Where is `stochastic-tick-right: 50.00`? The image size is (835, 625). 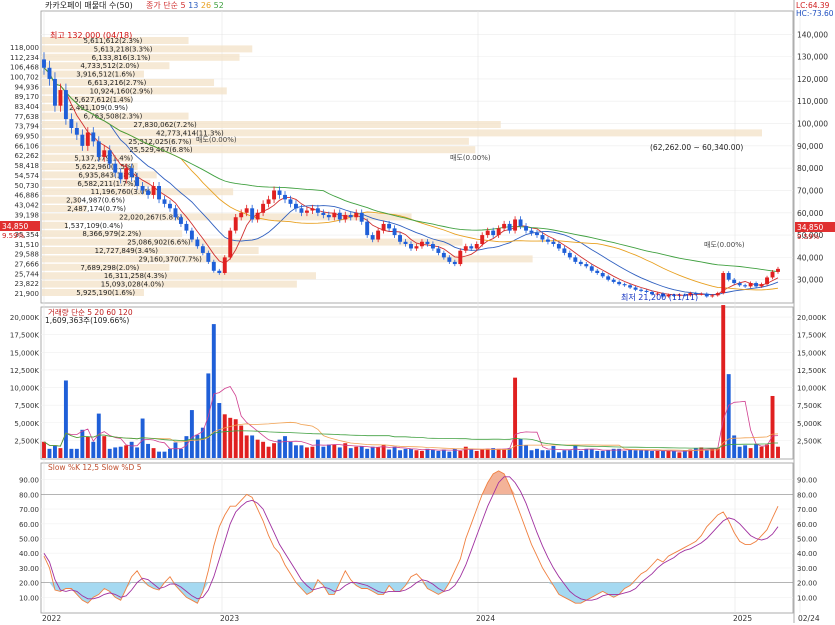
stochastic-tick-right: 50.00 is located at coordinates (807, 540).